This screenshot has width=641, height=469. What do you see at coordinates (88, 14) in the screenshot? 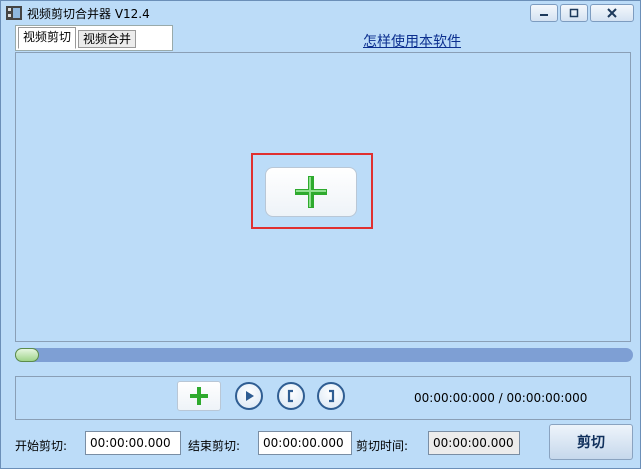
I see `window-title: 视频剪切合并器 V12.4` at bounding box center [88, 14].